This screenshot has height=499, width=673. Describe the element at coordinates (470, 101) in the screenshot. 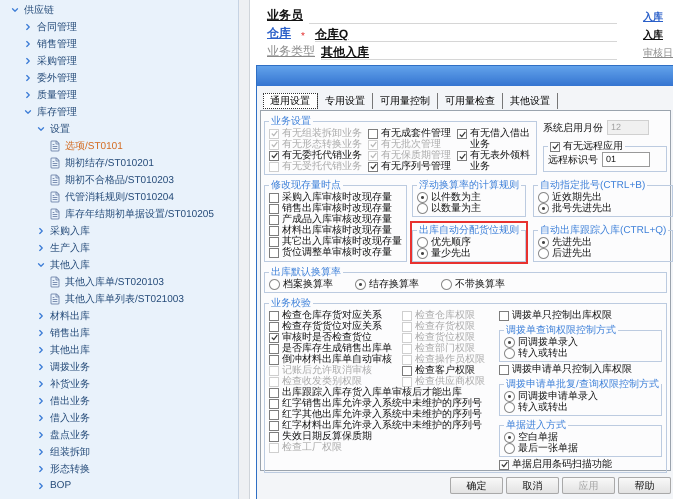

I see `tab: 可用量检查` at that location.